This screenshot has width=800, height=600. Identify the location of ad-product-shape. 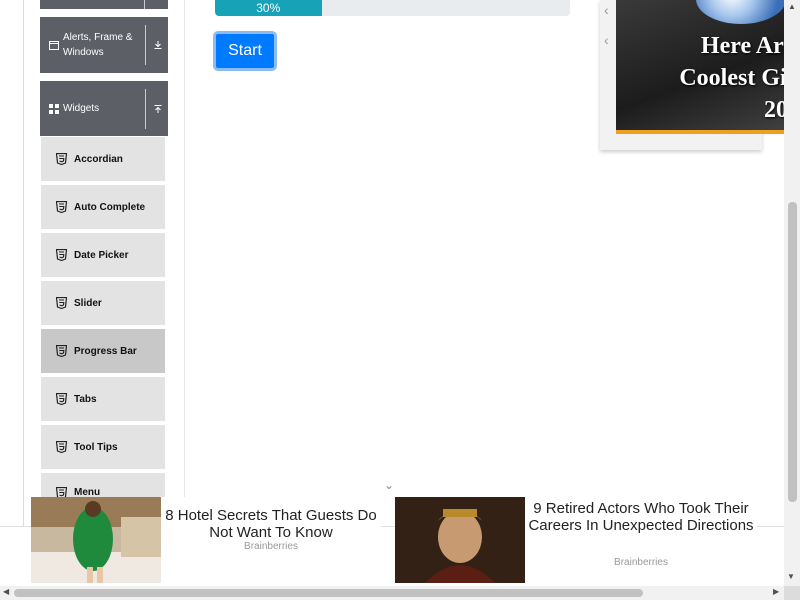
(741, 12).